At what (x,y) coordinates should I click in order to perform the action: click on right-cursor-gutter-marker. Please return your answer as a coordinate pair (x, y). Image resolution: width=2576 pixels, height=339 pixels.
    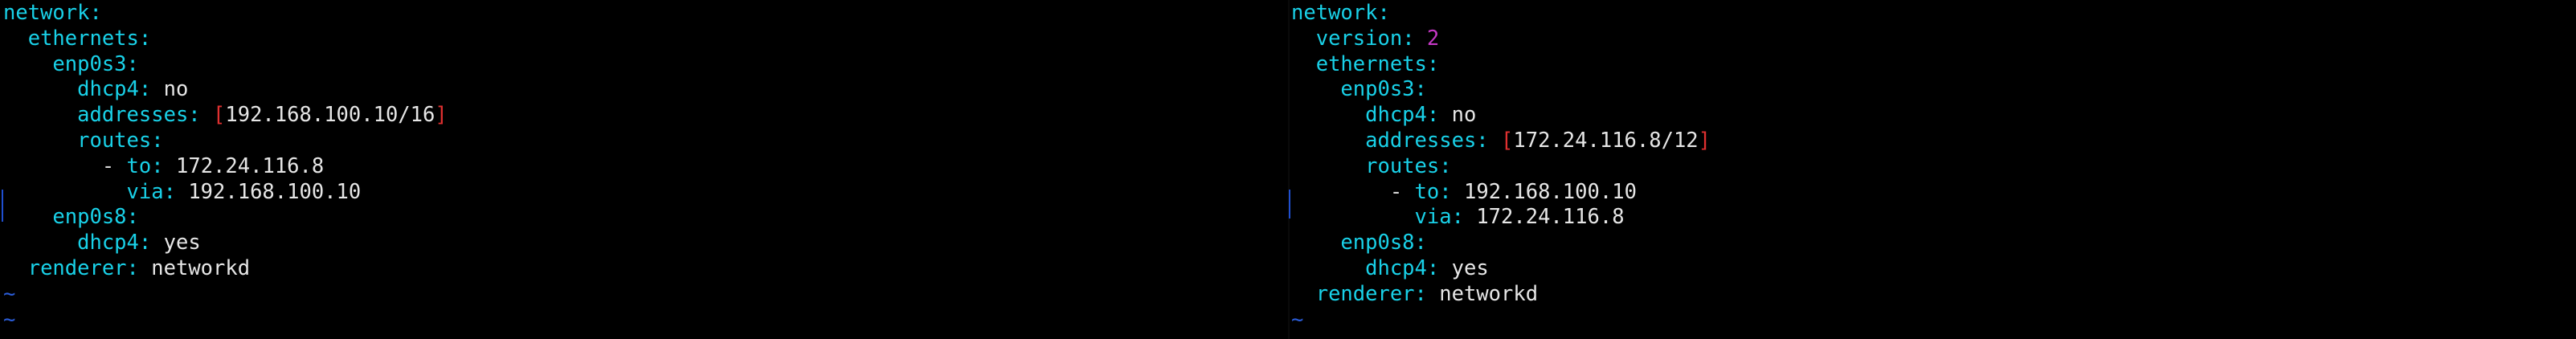
    Looking at the image, I should click on (1289, 204).